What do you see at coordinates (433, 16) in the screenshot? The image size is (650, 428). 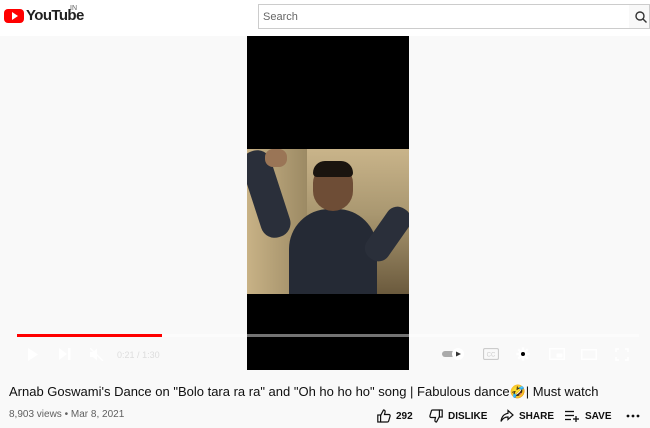 I see `search-input` at bounding box center [433, 16].